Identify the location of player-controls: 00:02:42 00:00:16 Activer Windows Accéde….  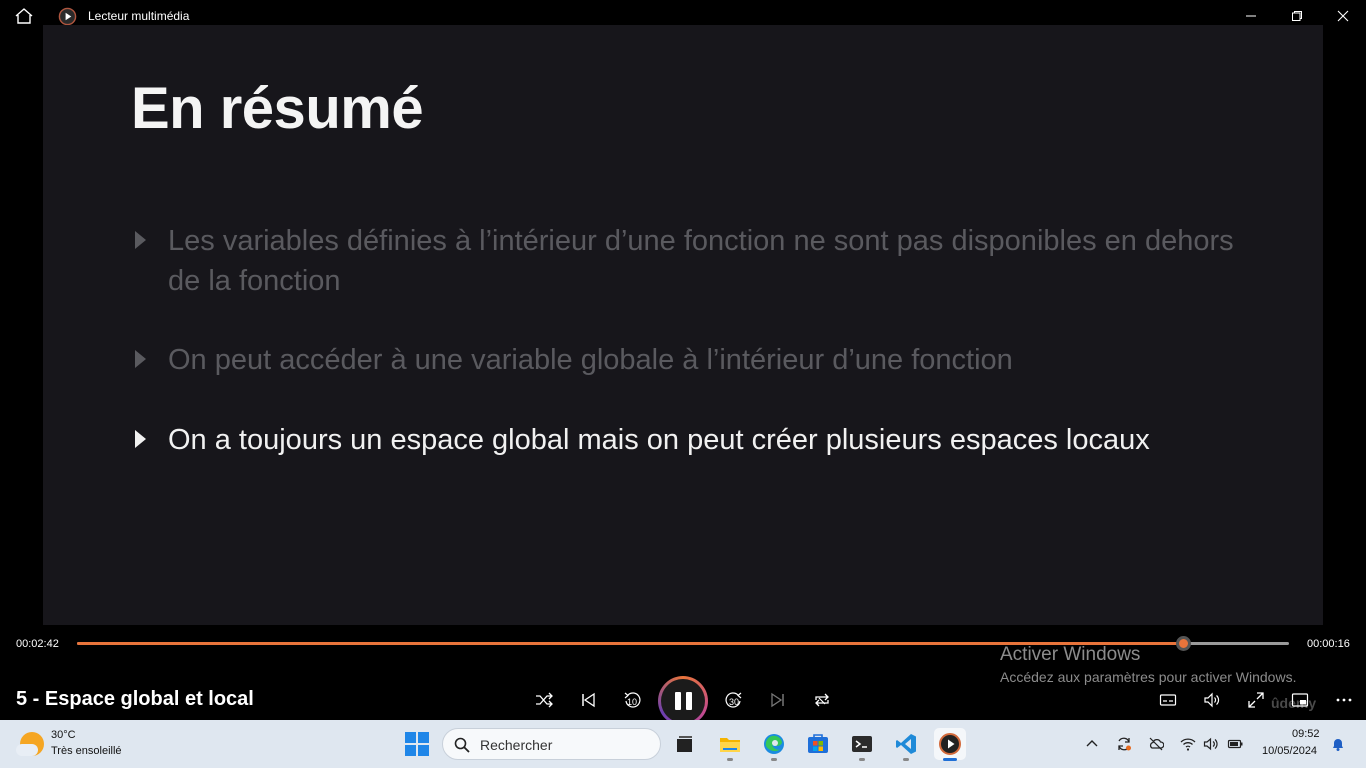
(683, 675).